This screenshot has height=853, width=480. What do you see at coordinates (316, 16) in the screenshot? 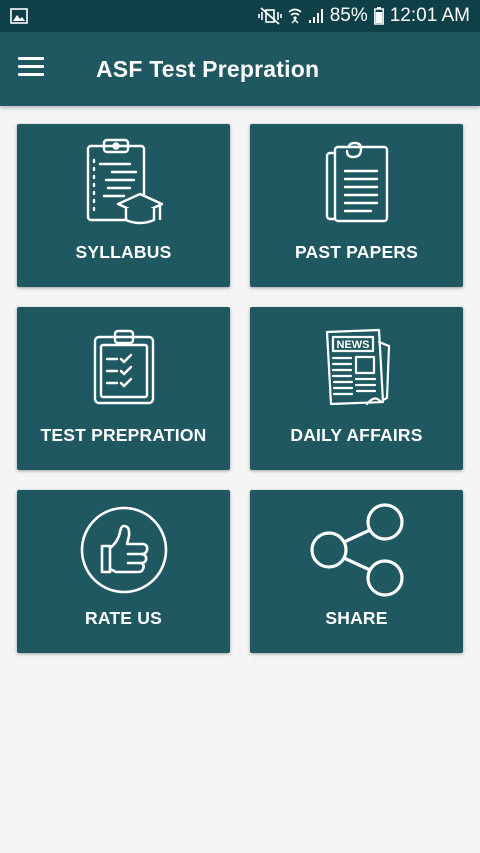
I see `signal-icon` at bounding box center [316, 16].